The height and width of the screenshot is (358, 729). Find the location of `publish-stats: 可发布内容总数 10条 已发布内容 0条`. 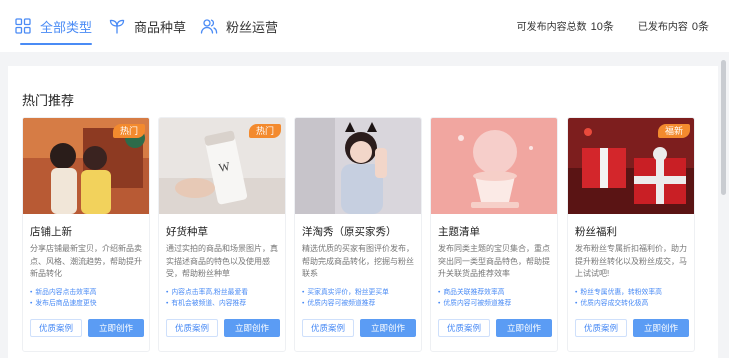

publish-stats: 可发布内容总数 10条 已发布内容 0条 is located at coordinates (613, 26).